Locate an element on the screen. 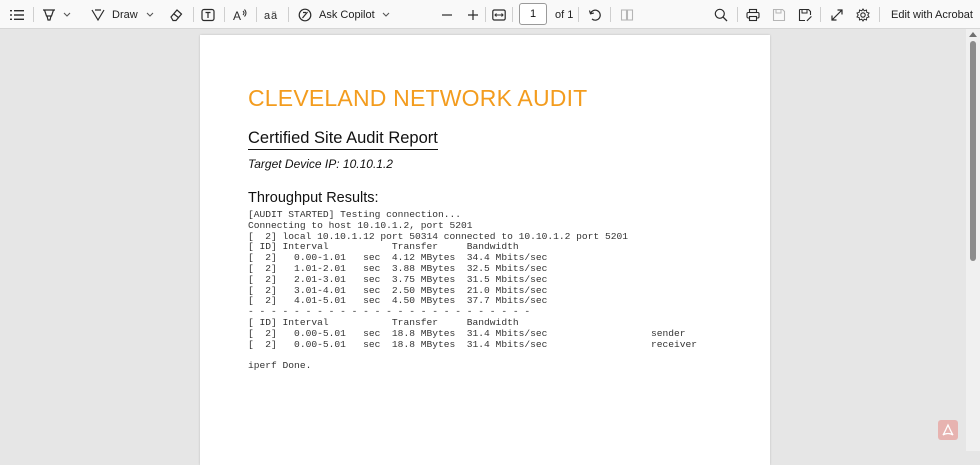 The width and height of the screenshot is (980, 465). search-button is located at coordinates (721, 14).